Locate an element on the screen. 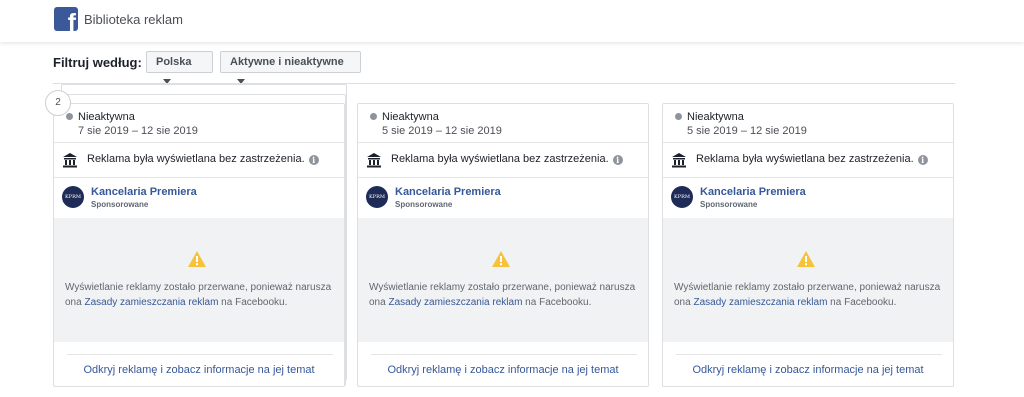 Image resolution: width=1024 pixels, height=397 pixels. stack-count-badge: 2 is located at coordinates (58, 103).